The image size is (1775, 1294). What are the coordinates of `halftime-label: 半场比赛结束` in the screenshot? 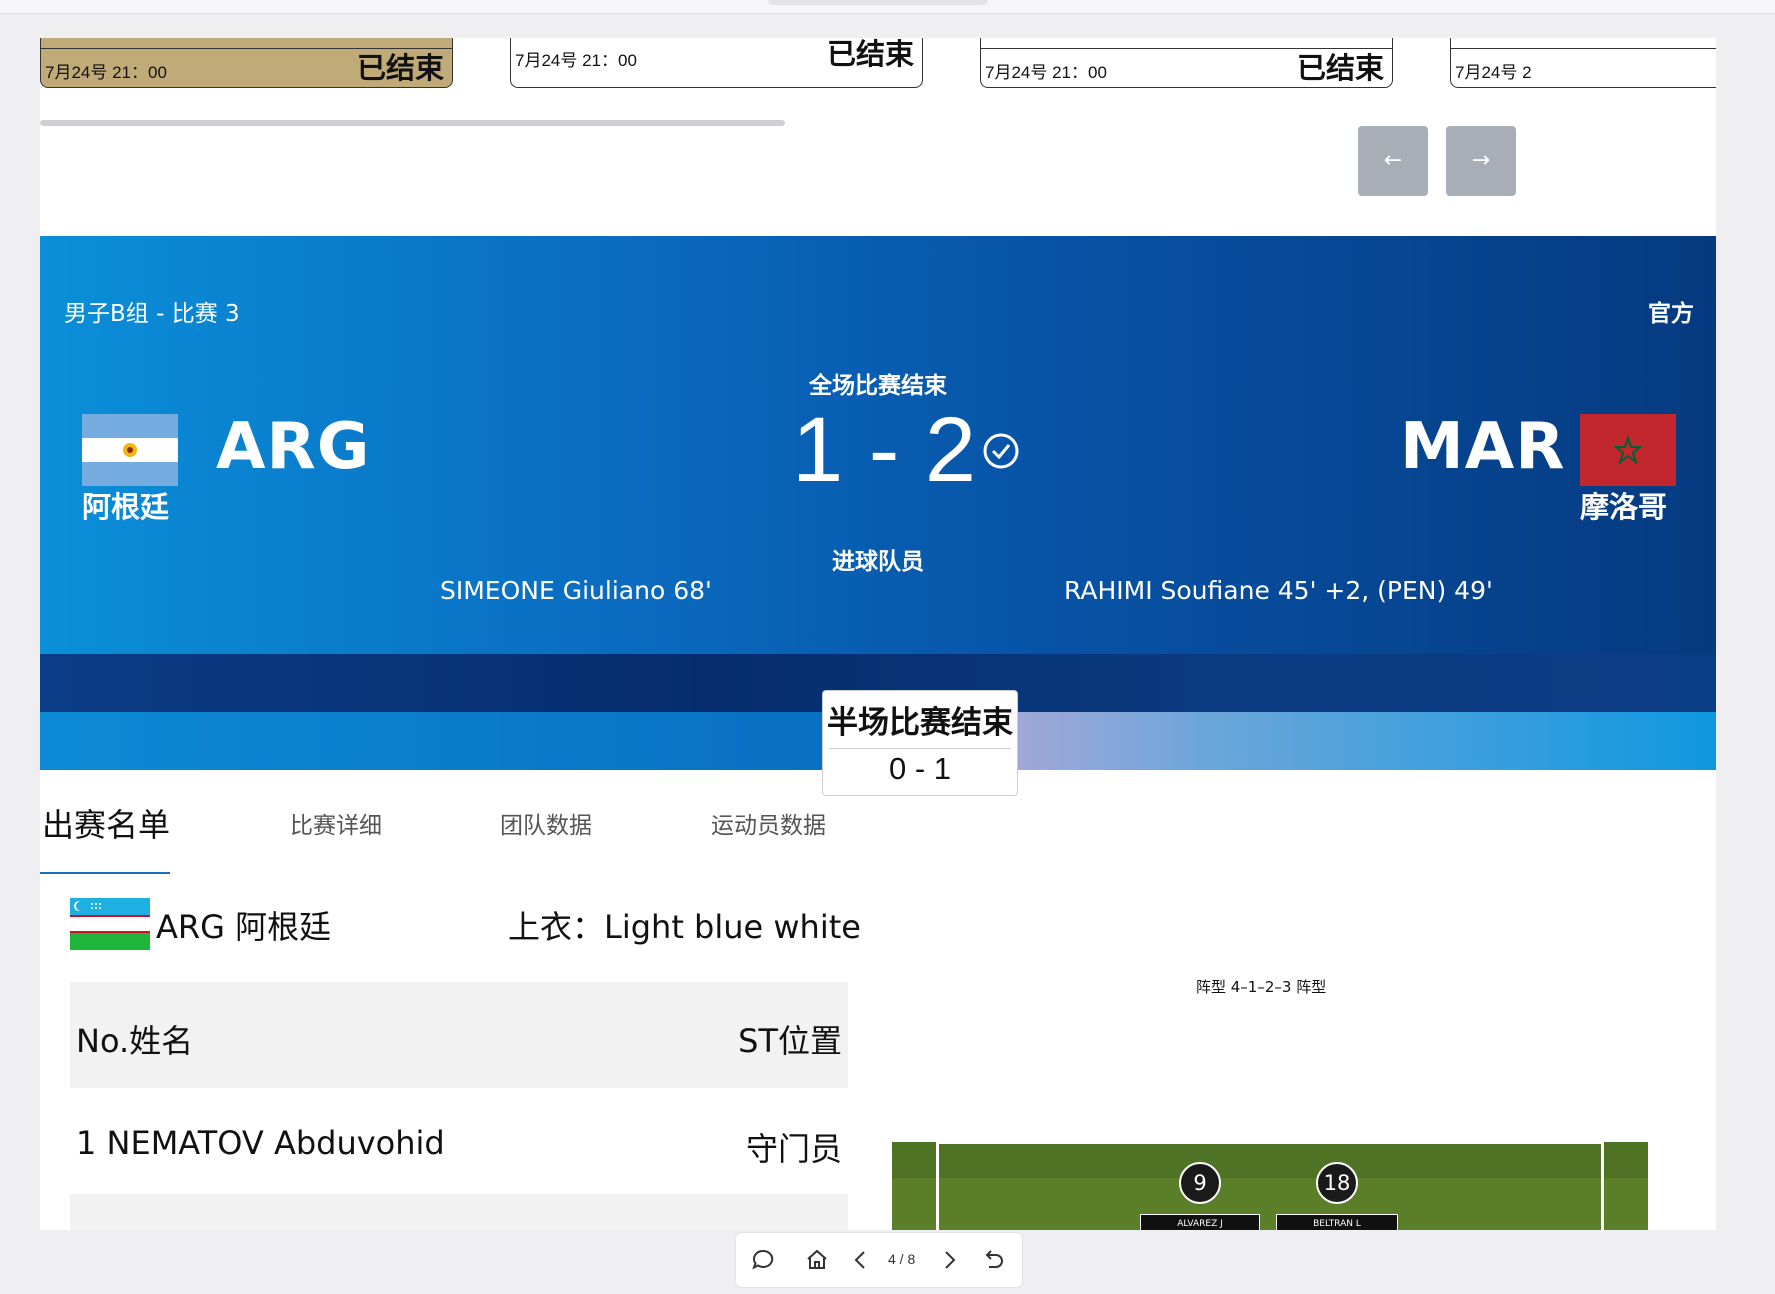 It's located at (920, 723).